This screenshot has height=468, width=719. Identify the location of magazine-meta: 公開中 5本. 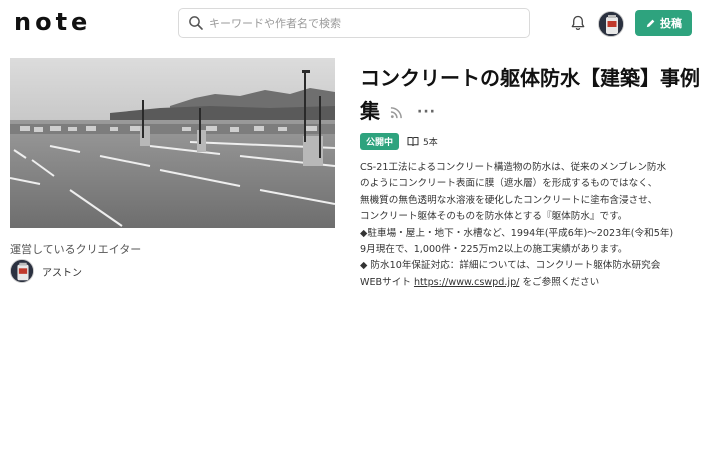
(399, 141).